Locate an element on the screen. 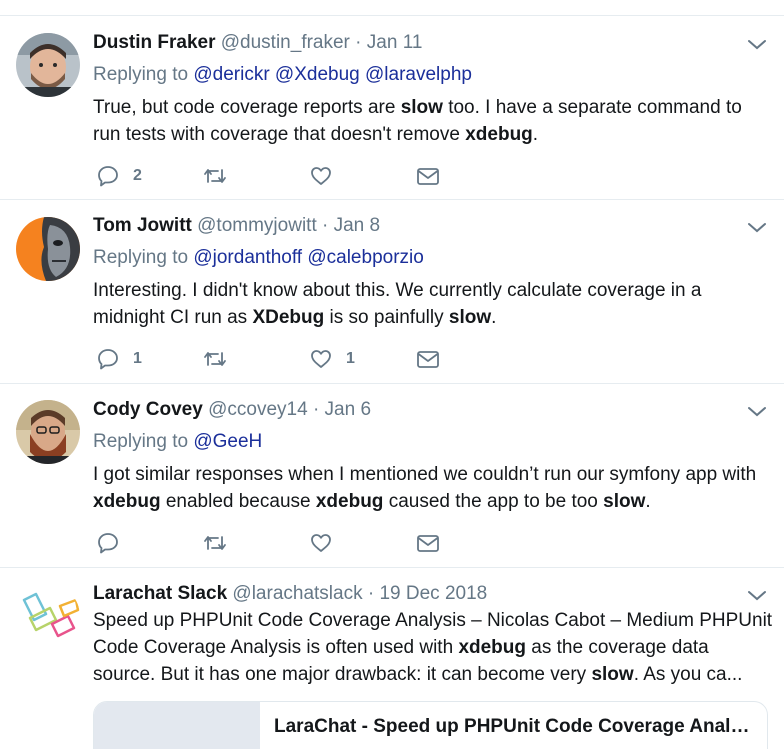  text-run: is so painfully is located at coordinates (386, 317).